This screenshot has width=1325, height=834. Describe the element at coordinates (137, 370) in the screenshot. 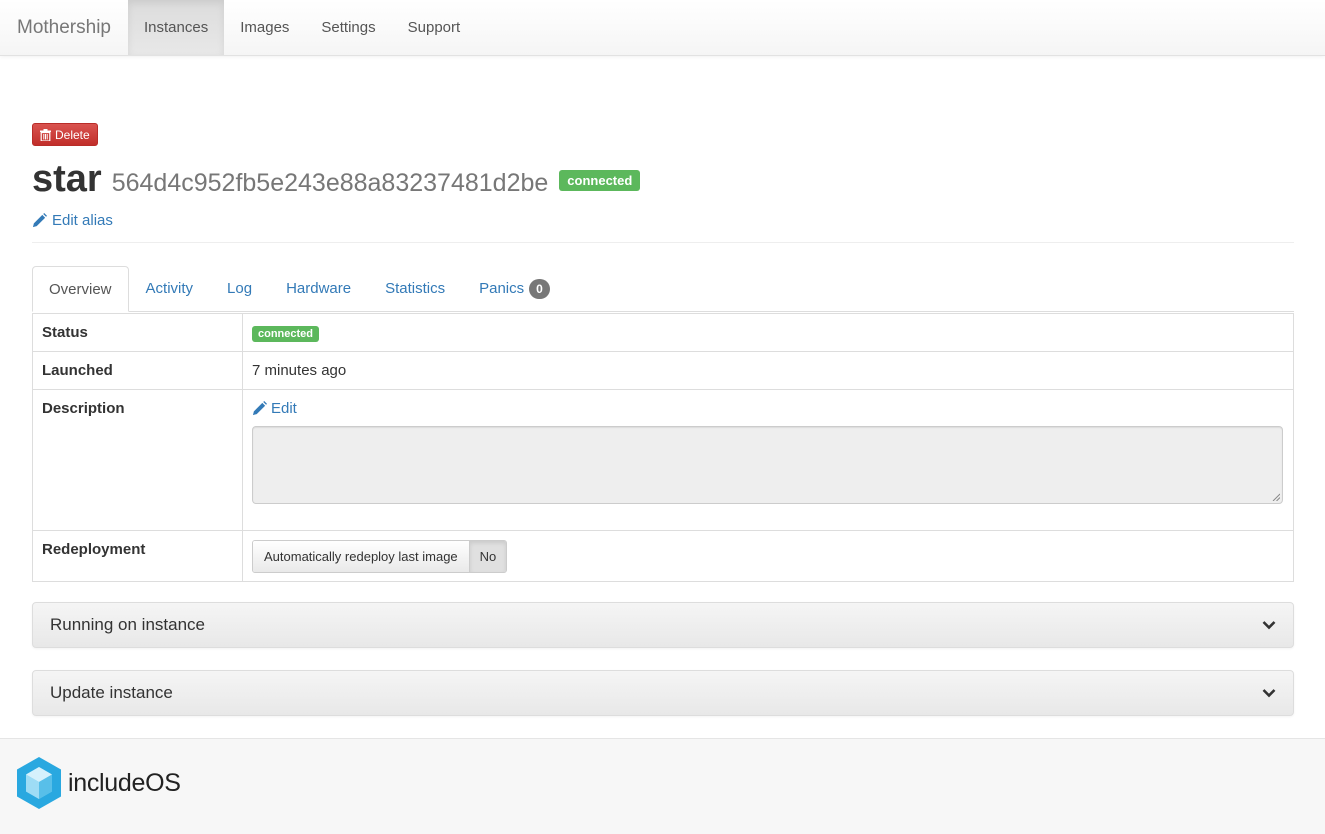

I see `launched-label: Launched` at that location.